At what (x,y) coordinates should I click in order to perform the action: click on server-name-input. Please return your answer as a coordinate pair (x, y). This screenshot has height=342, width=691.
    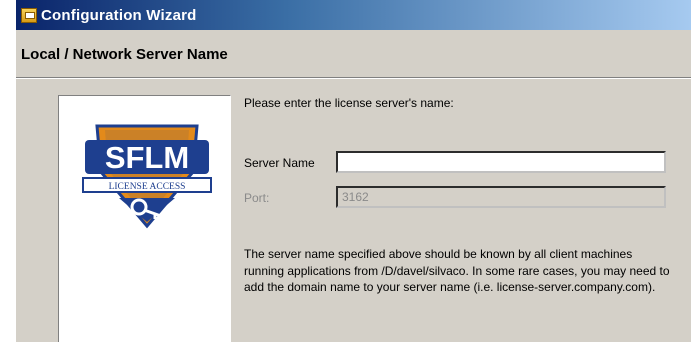
    Looking at the image, I should click on (501, 162).